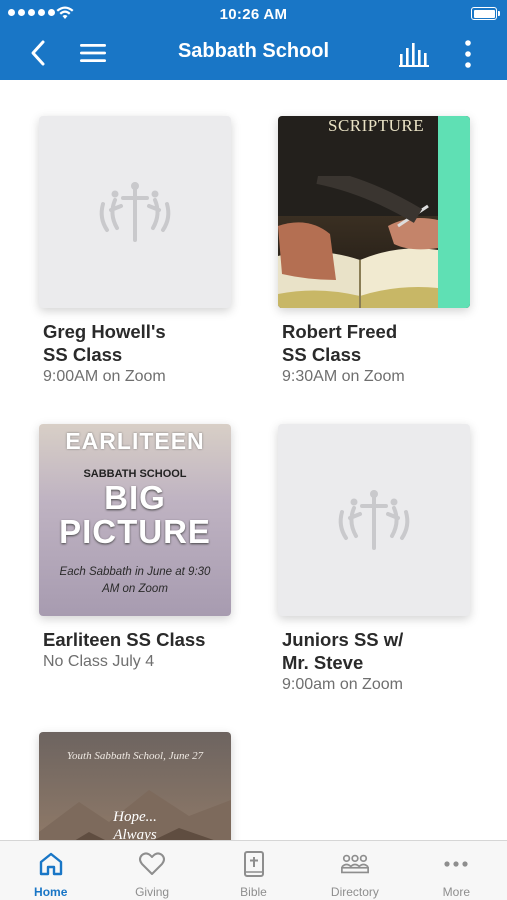 This screenshot has height=900, width=507. Describe the element at coordinates (468, 54) in the screenshot. I see `more-options-icon` at that location.